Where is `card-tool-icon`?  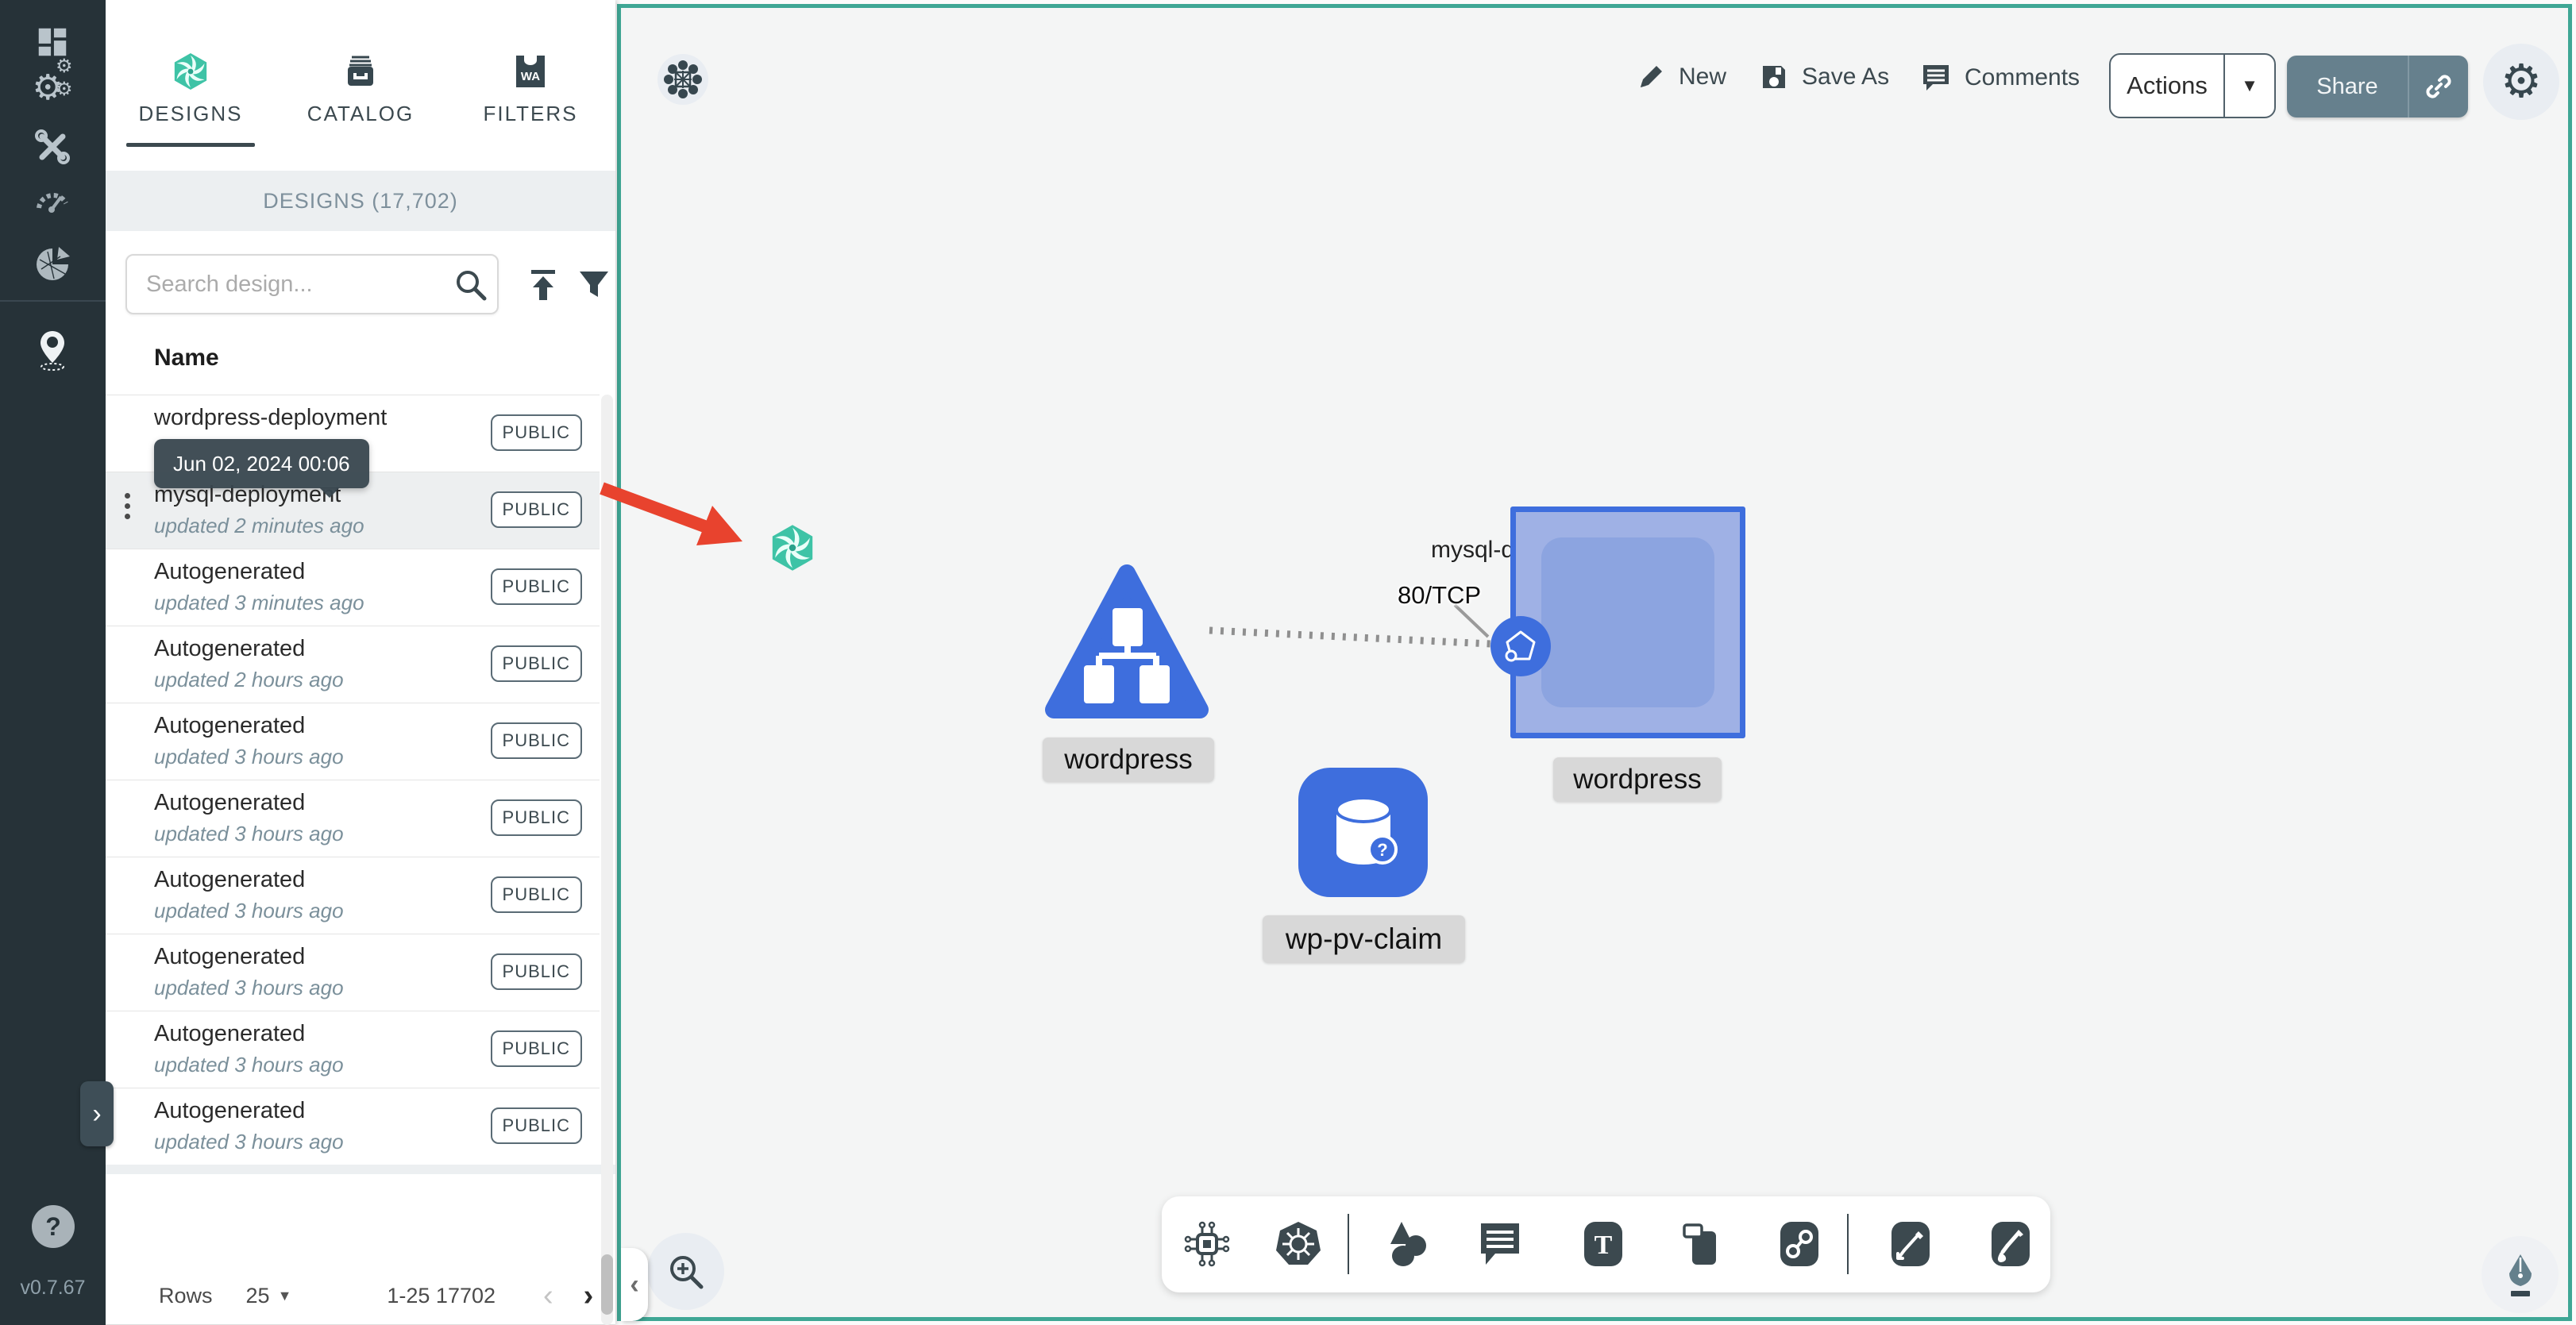
card-tool-icon is located at coordinates (1700, 1244).